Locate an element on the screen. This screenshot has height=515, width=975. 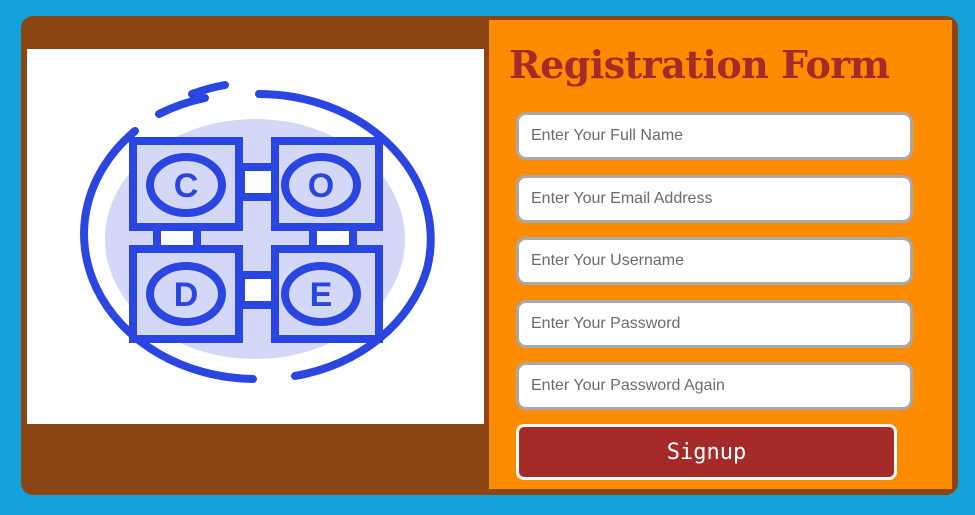
form-title: Registration Form is located at coordinates (699, 64).